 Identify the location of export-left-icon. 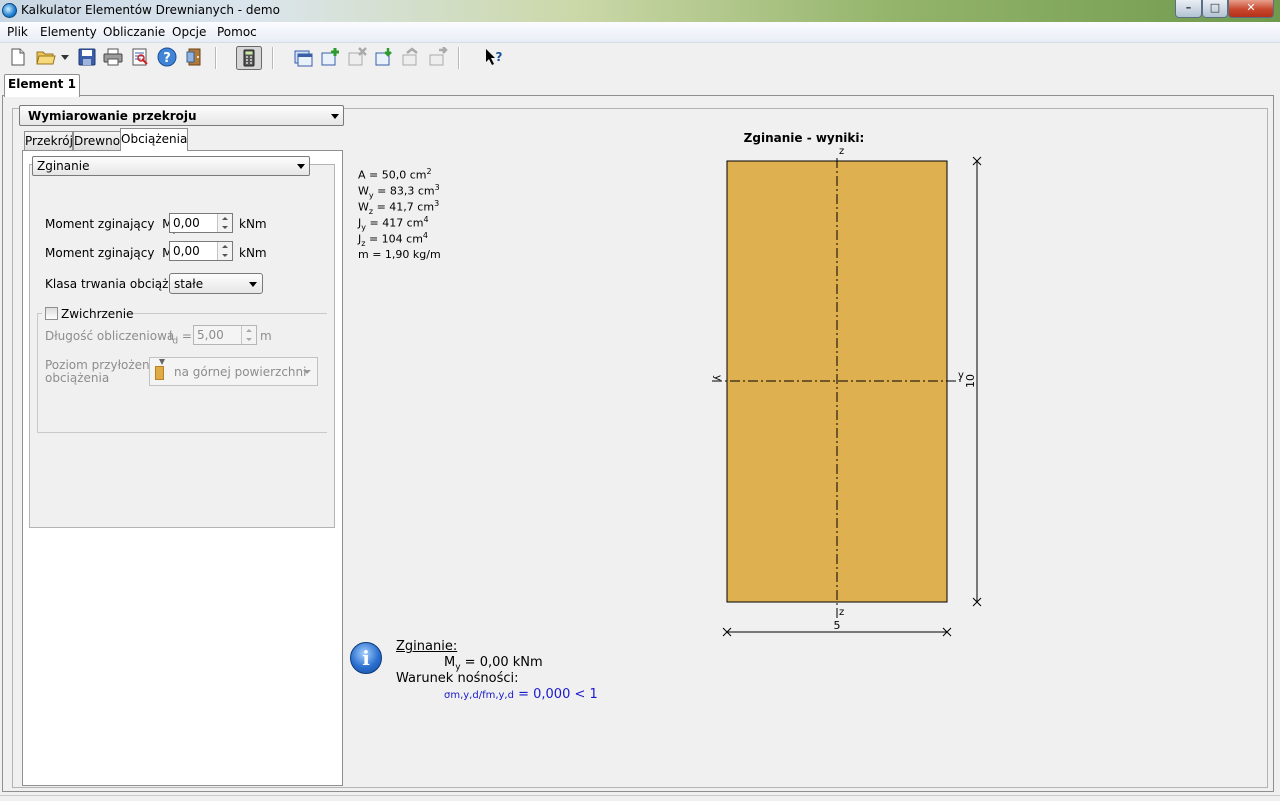
(411, 57).